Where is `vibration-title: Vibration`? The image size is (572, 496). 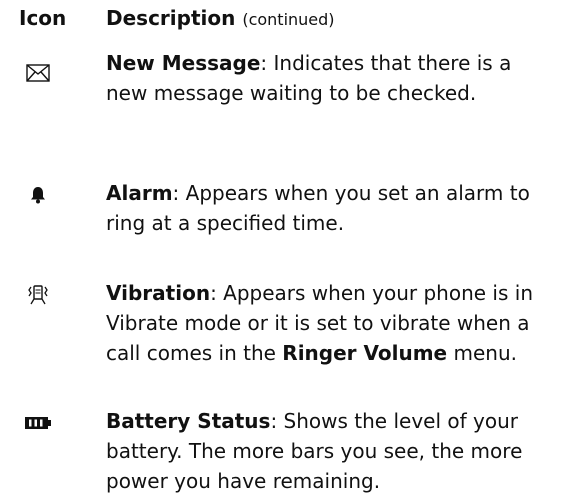
vibration-title: Vibration is located at coordinates (158, 293).